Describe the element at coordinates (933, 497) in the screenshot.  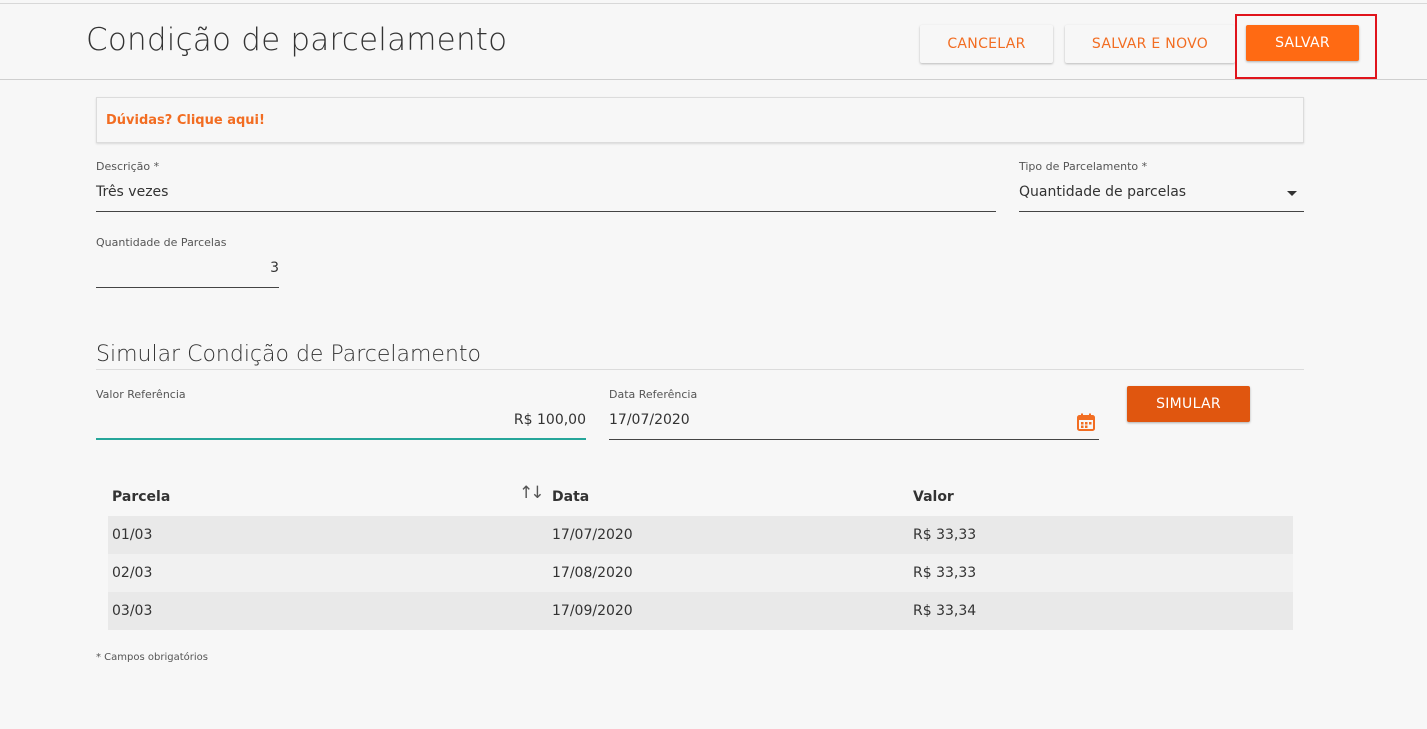
I see `column-header-valor: Valor` at that location.